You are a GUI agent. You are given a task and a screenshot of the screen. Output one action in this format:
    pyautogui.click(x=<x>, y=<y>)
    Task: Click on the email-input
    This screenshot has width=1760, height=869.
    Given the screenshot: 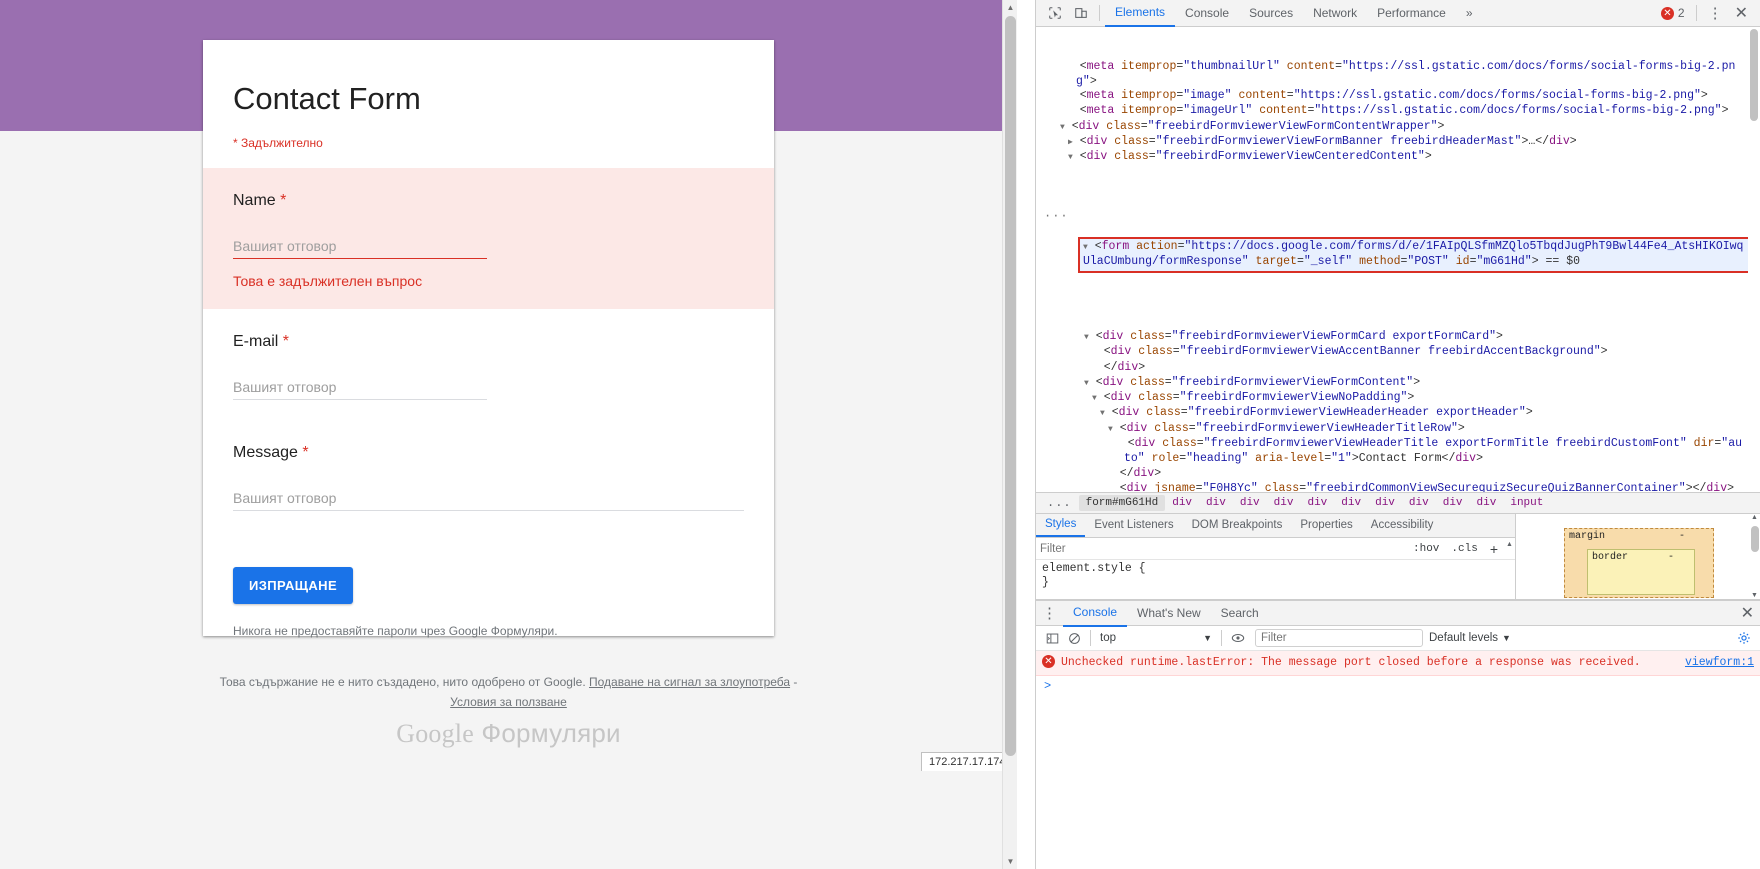 What is the action you would take?
    pyautogui.click(x=360, y=389)
    